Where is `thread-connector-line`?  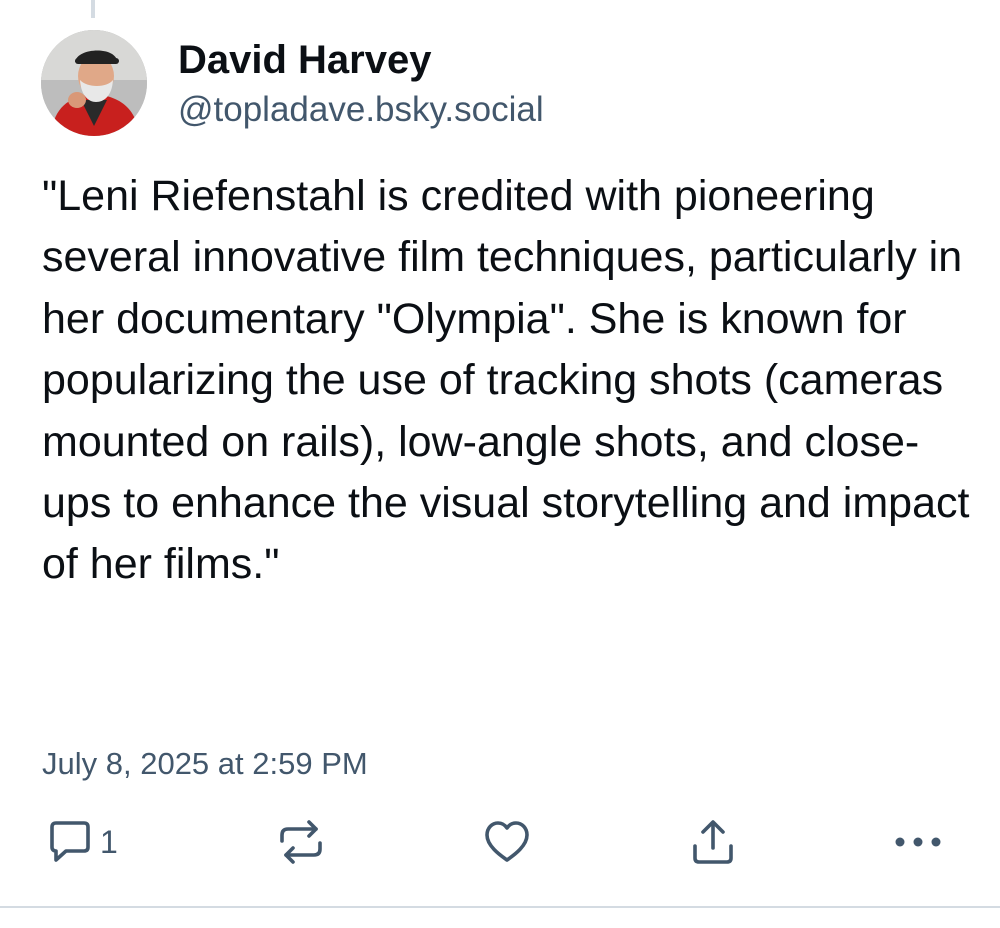
thread-connector-line is located at coordinates (93, 9).